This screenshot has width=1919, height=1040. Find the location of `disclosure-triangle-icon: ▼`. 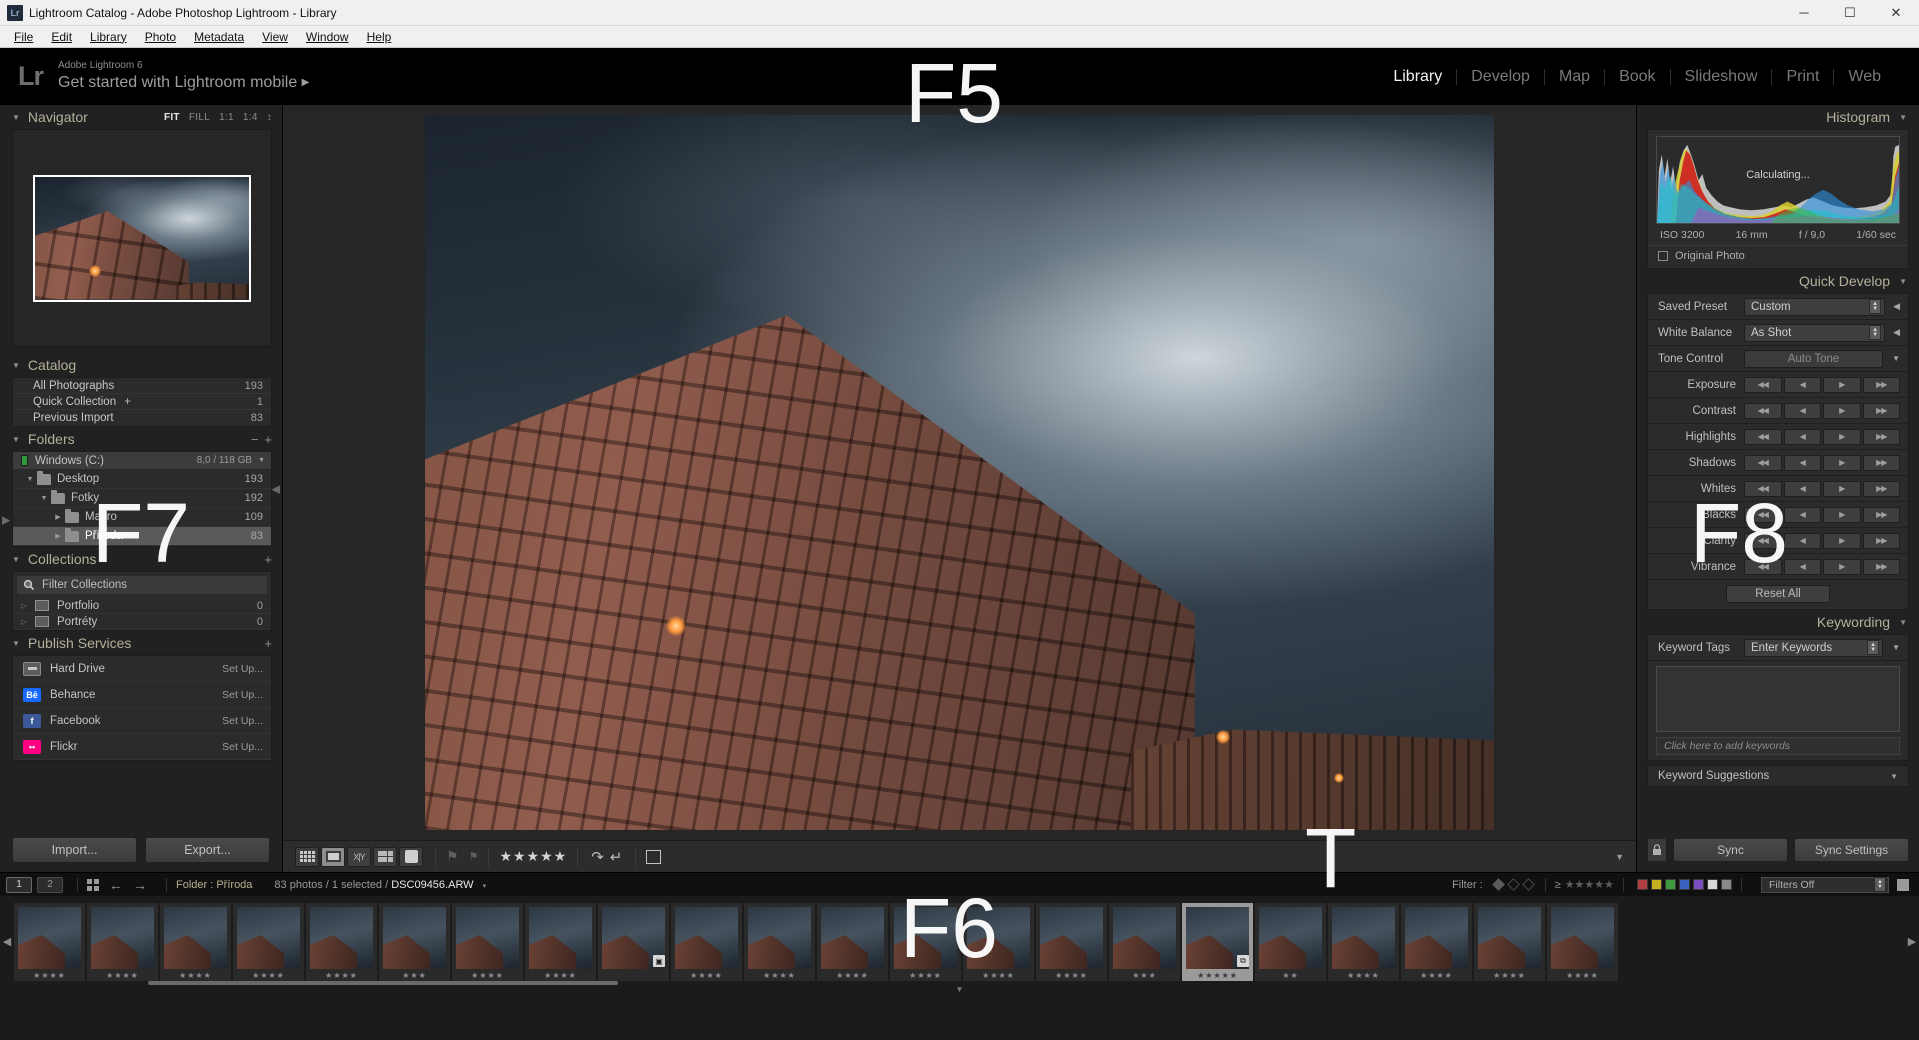

disclosure-triangle-icon: ▼ is located at coordinates (44, 498).